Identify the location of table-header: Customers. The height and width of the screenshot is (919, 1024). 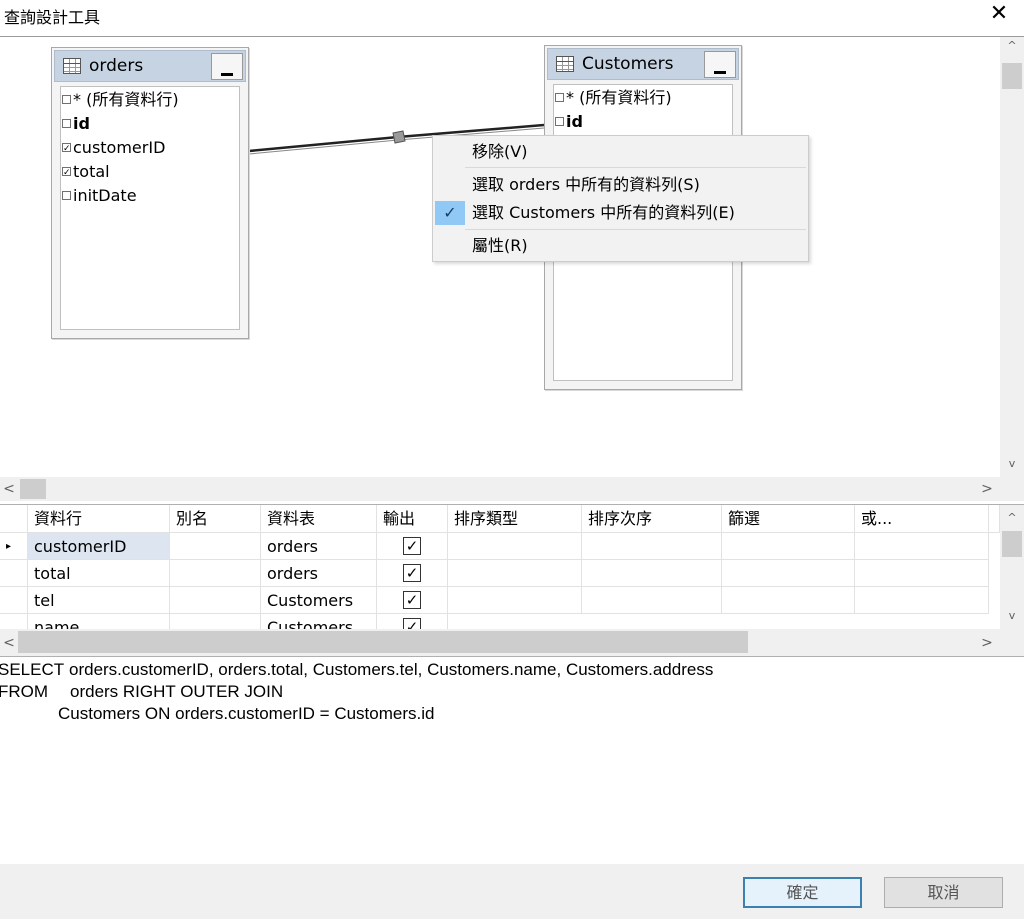
(643, 64).